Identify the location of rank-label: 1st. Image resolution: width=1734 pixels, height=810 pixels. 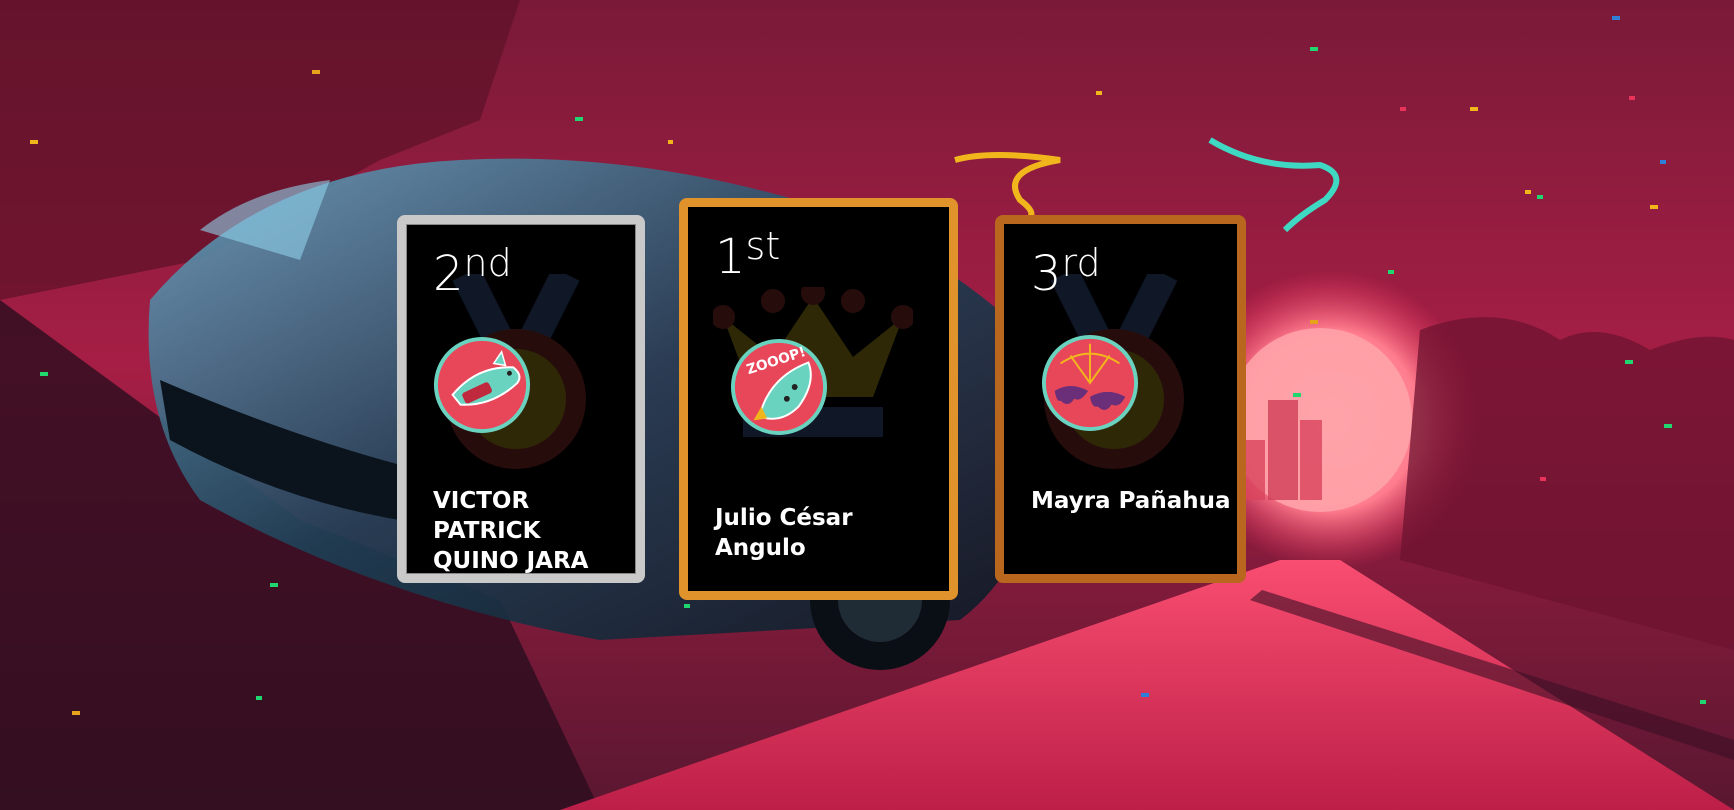
(748, 254).